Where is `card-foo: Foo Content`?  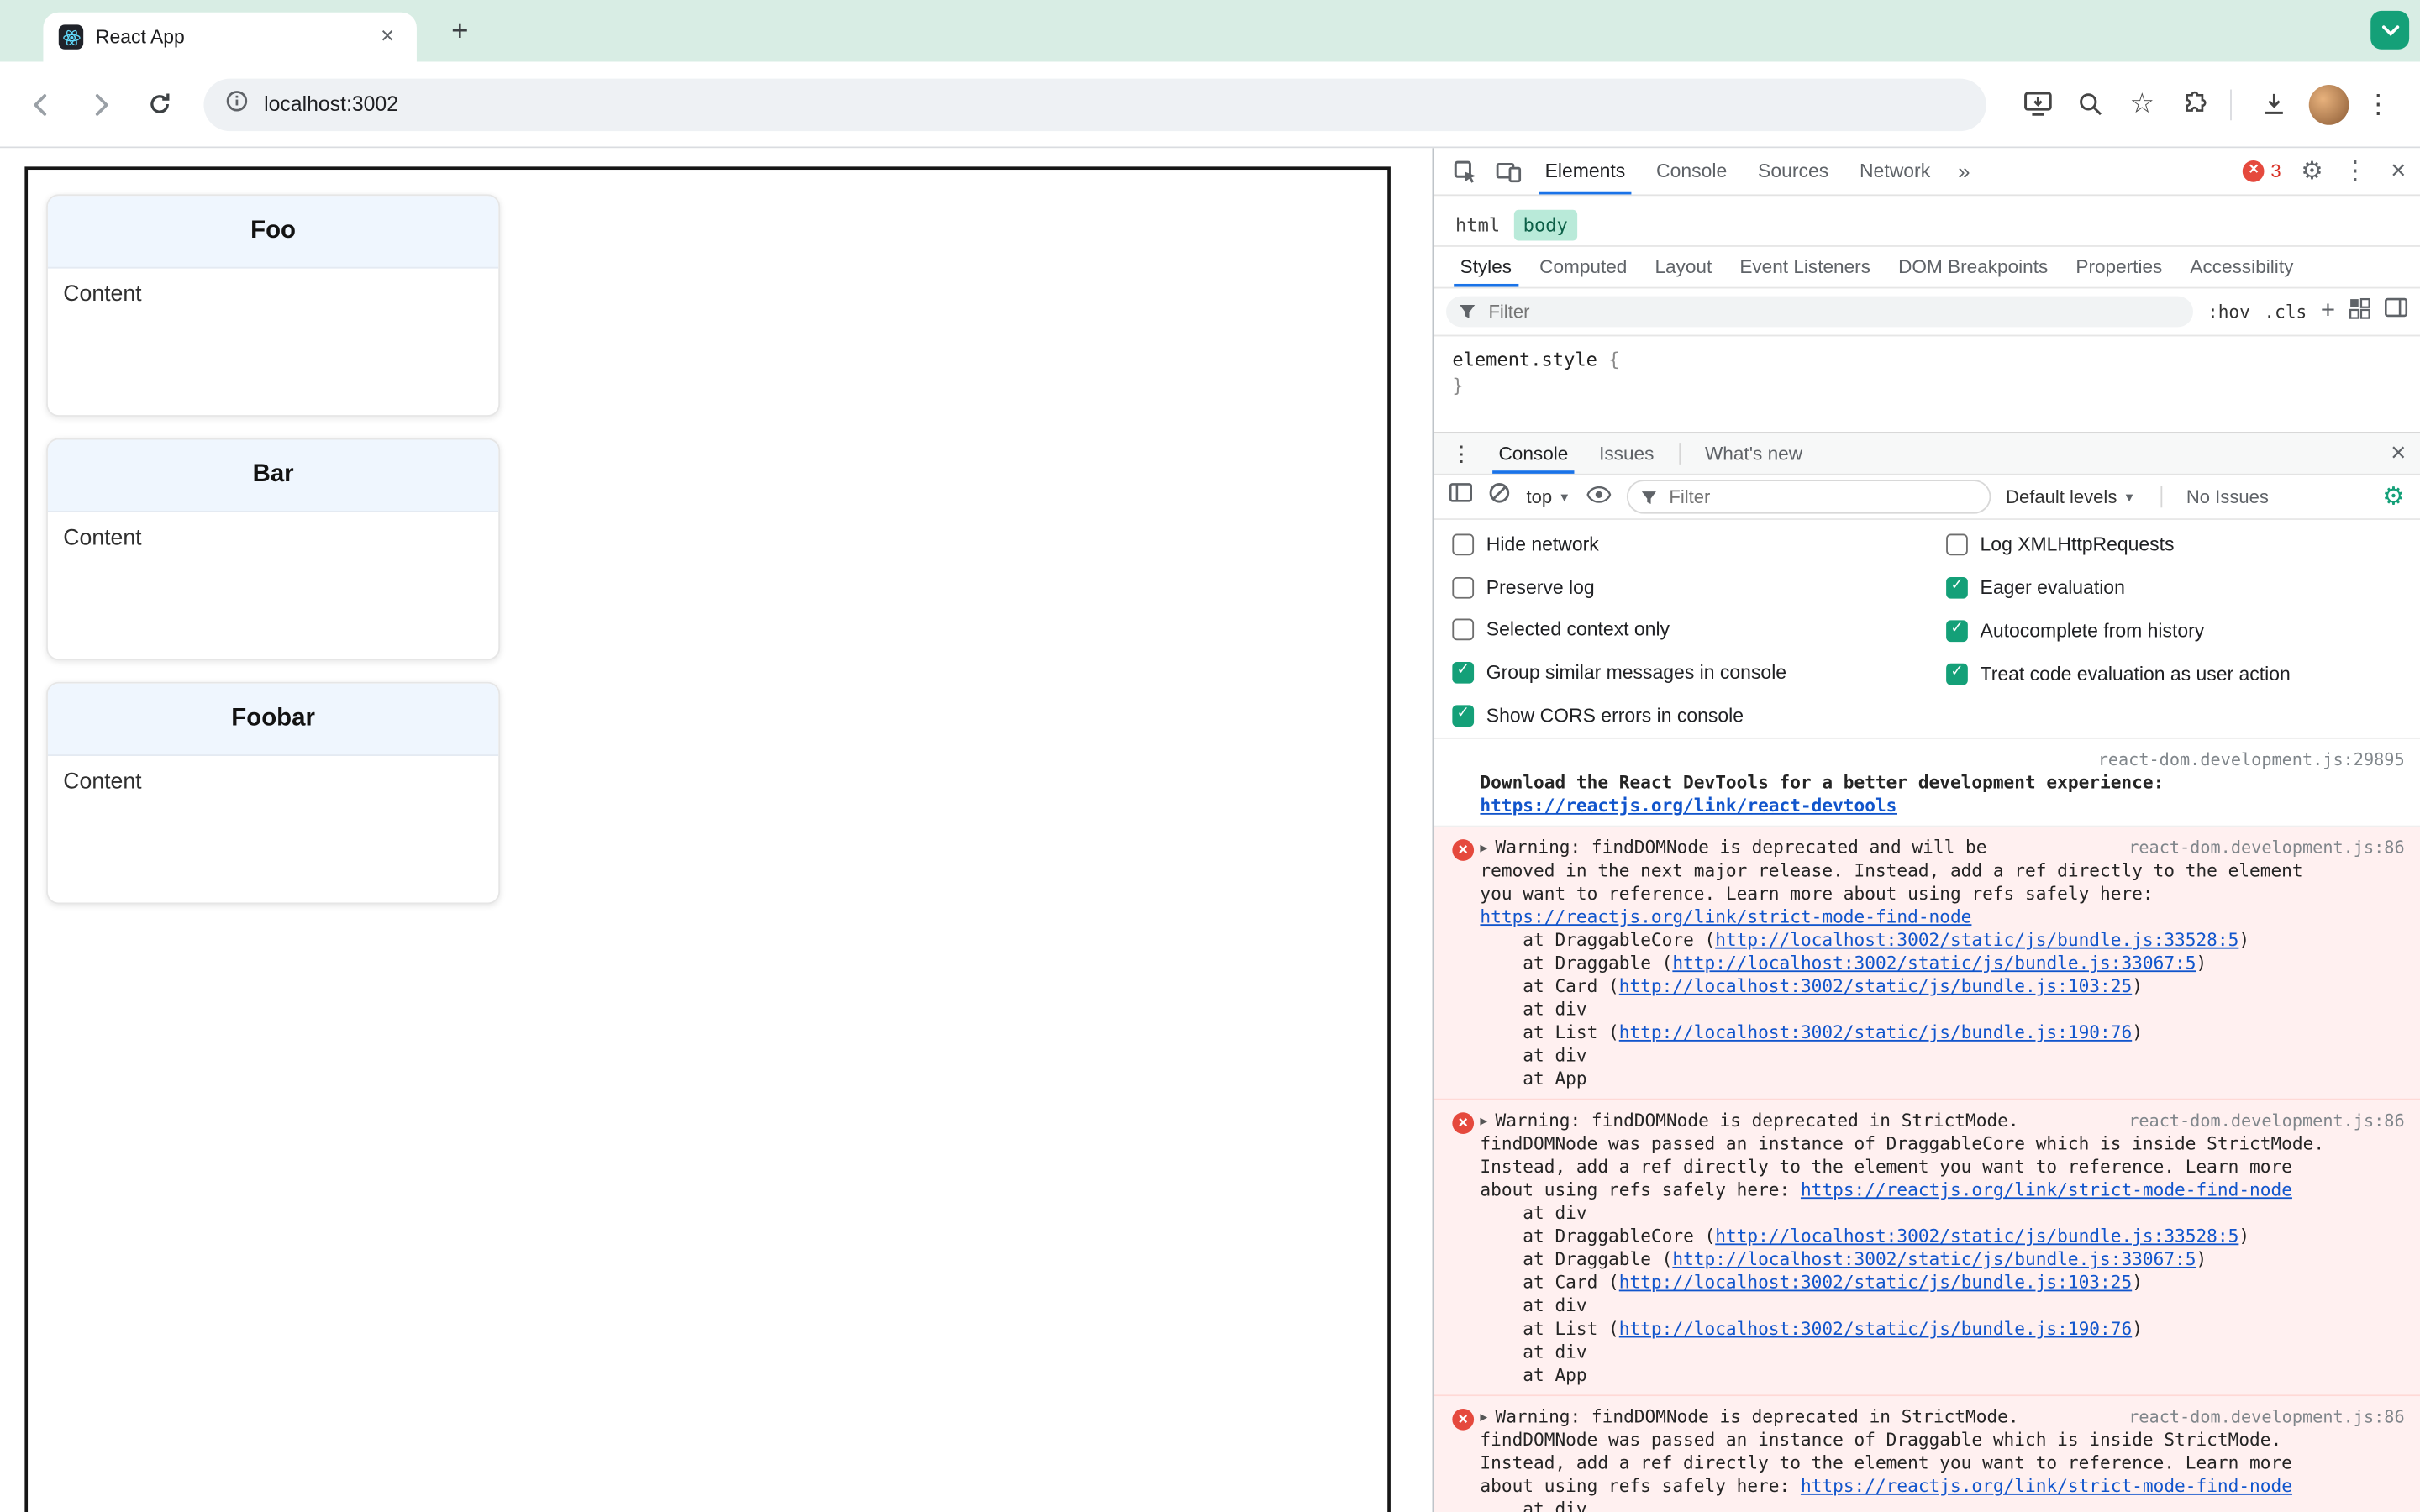
card-foo: Foo Content is located at coordinates (273, 305).